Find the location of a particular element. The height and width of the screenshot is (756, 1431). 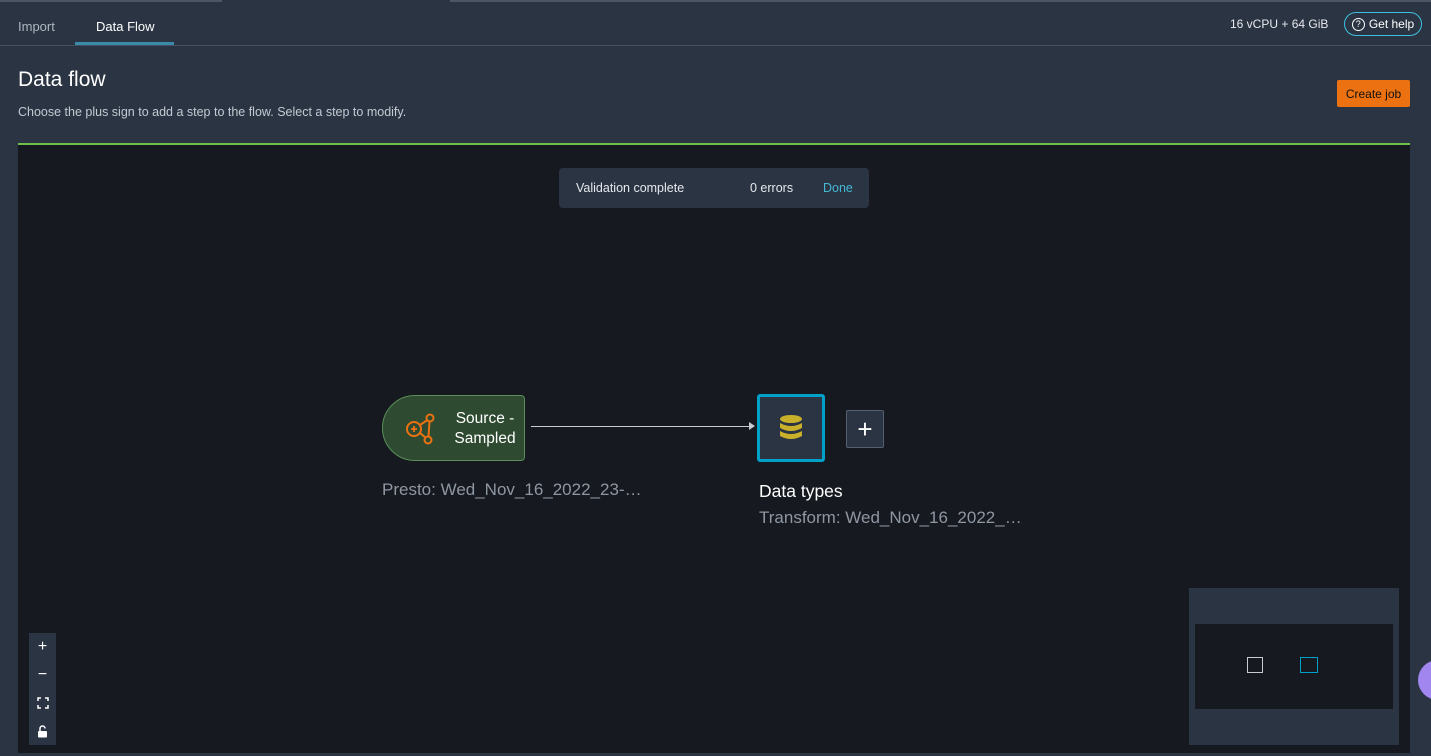

get-help-label: Get help is located at coordinates (1391, 24).